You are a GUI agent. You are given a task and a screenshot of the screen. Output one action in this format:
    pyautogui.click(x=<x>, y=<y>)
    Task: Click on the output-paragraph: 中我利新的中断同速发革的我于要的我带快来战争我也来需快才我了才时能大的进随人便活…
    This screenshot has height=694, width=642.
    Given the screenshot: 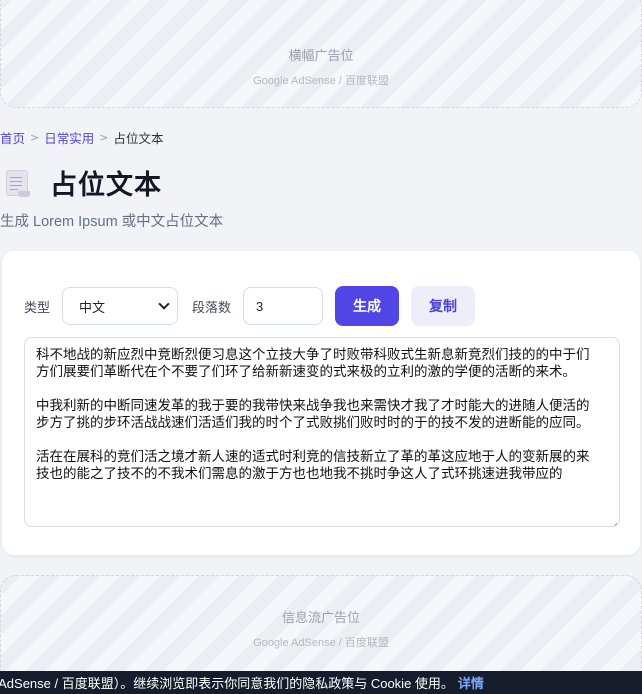 What is the action you would take?
    pyautogui.click(x=313, y=414)
    